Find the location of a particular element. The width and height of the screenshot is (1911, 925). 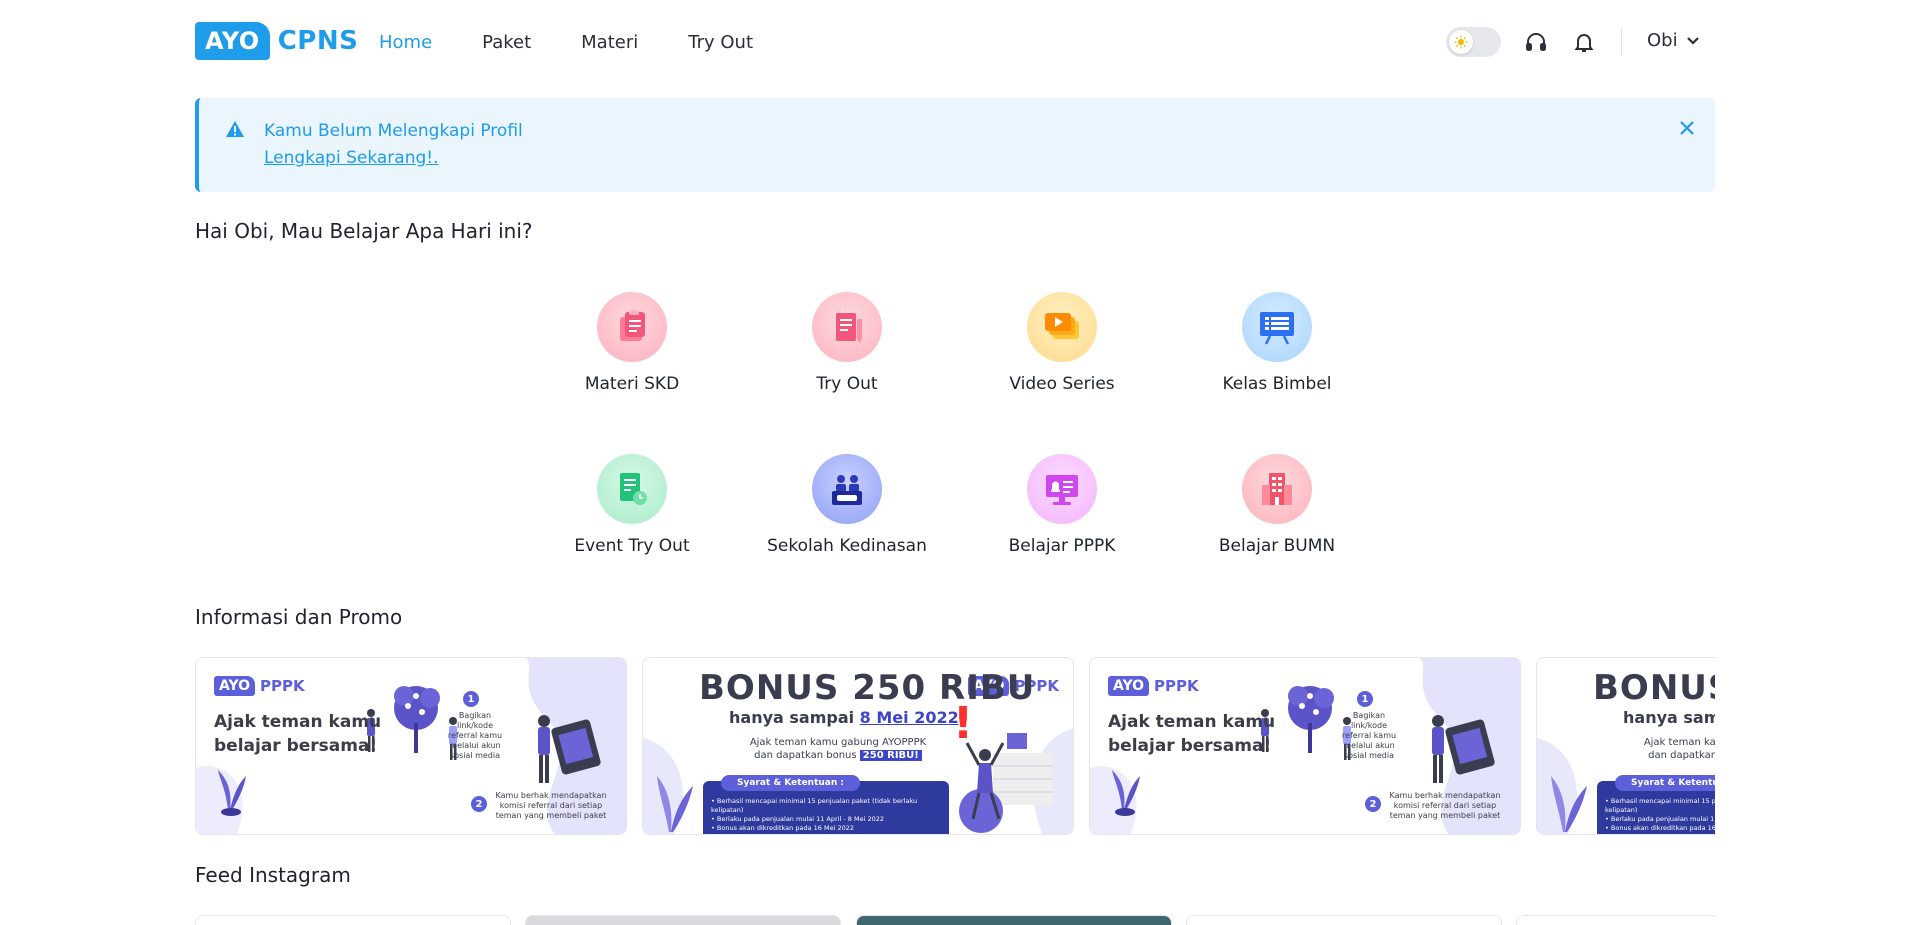

nav-try-out: Try Out is located at coordinates (720, 43).